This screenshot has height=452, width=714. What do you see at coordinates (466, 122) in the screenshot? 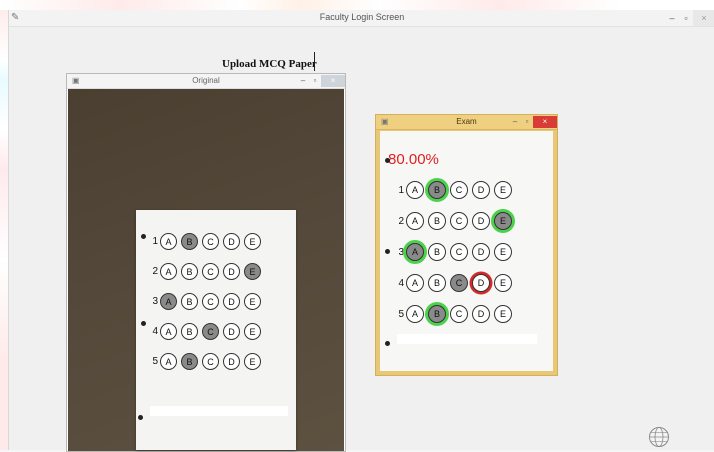
I see `exam-titlebar: ▣ Exam – ▫ ×` at bounding box center [466, 122].